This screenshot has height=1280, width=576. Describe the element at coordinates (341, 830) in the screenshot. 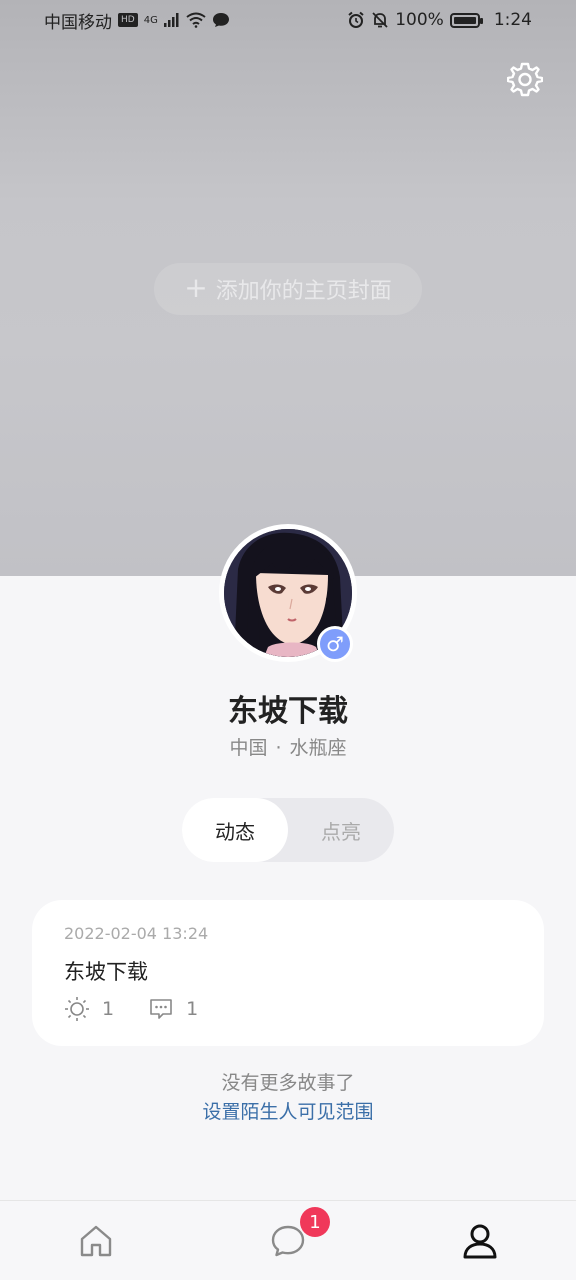

I see `tab-likes: 点亮` at that location.